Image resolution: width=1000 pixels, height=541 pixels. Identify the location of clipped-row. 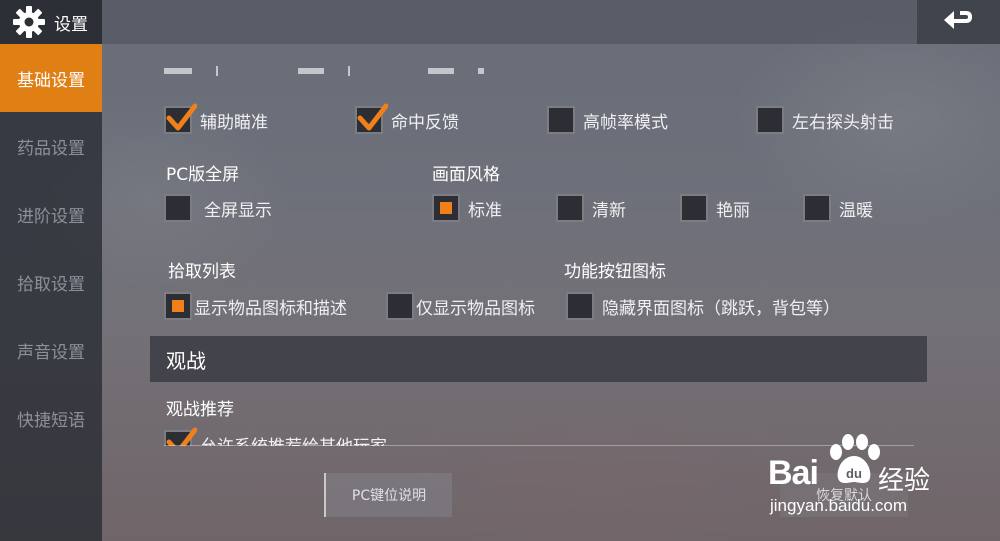
(329, 71).